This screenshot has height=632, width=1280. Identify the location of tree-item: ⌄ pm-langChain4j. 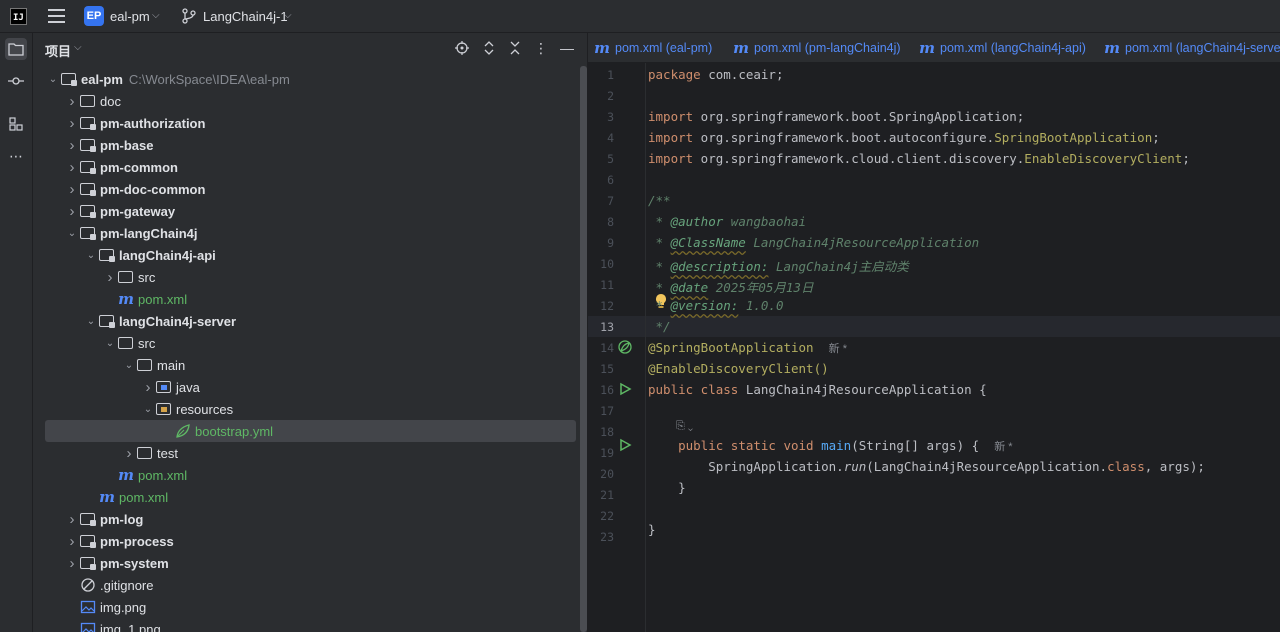
(310, 233).